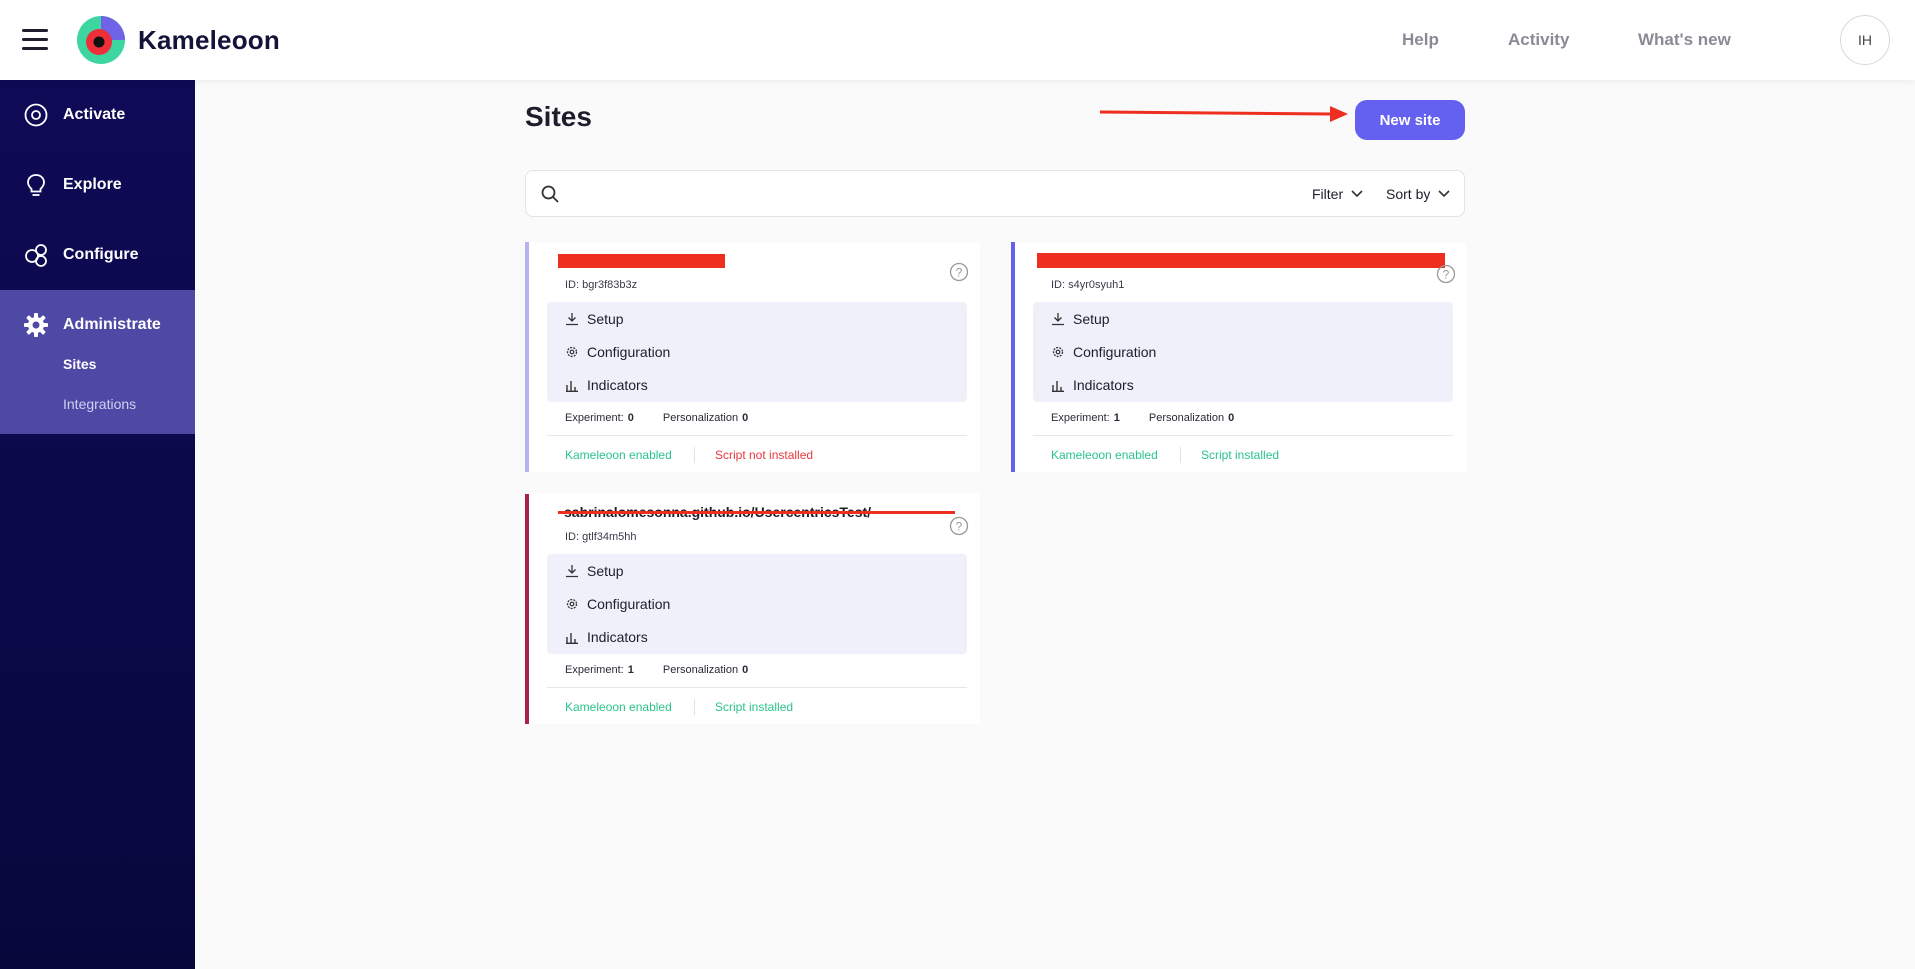 The image size is (1915, 969). I want to click on strikethrough-mark, so click(756, 512).